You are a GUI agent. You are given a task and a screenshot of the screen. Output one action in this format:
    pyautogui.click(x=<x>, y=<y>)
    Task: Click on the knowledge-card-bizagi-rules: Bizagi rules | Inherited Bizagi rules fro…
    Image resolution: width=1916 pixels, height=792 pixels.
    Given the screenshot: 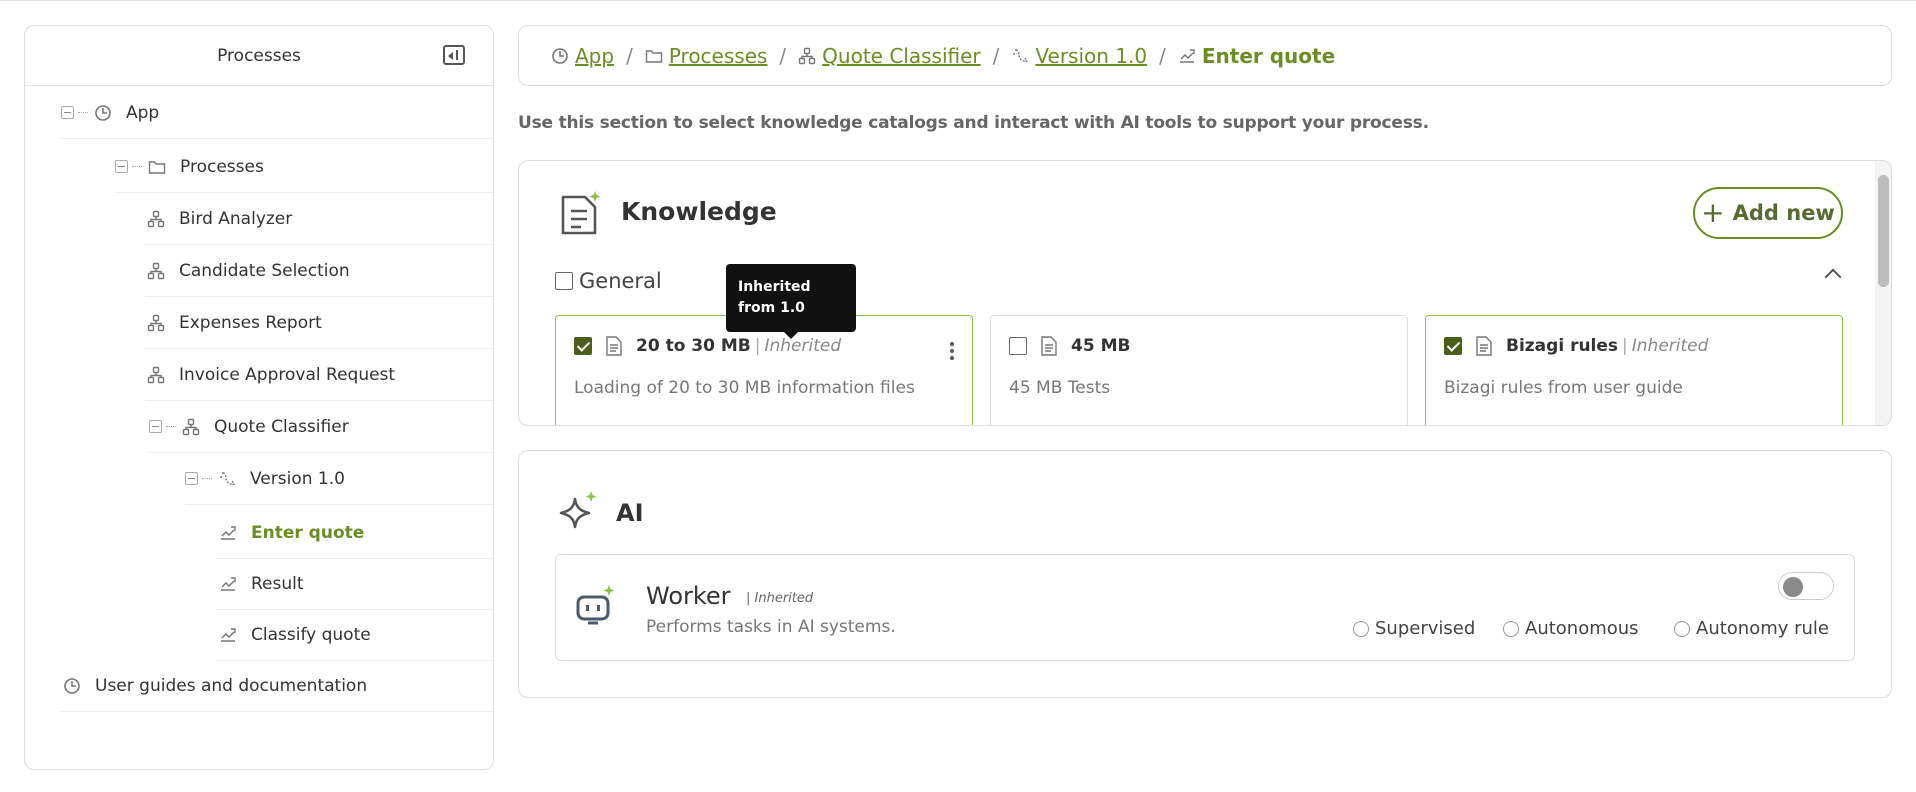 What is the action you would take?
    pyautogui.click(x=1634, y=370)
    